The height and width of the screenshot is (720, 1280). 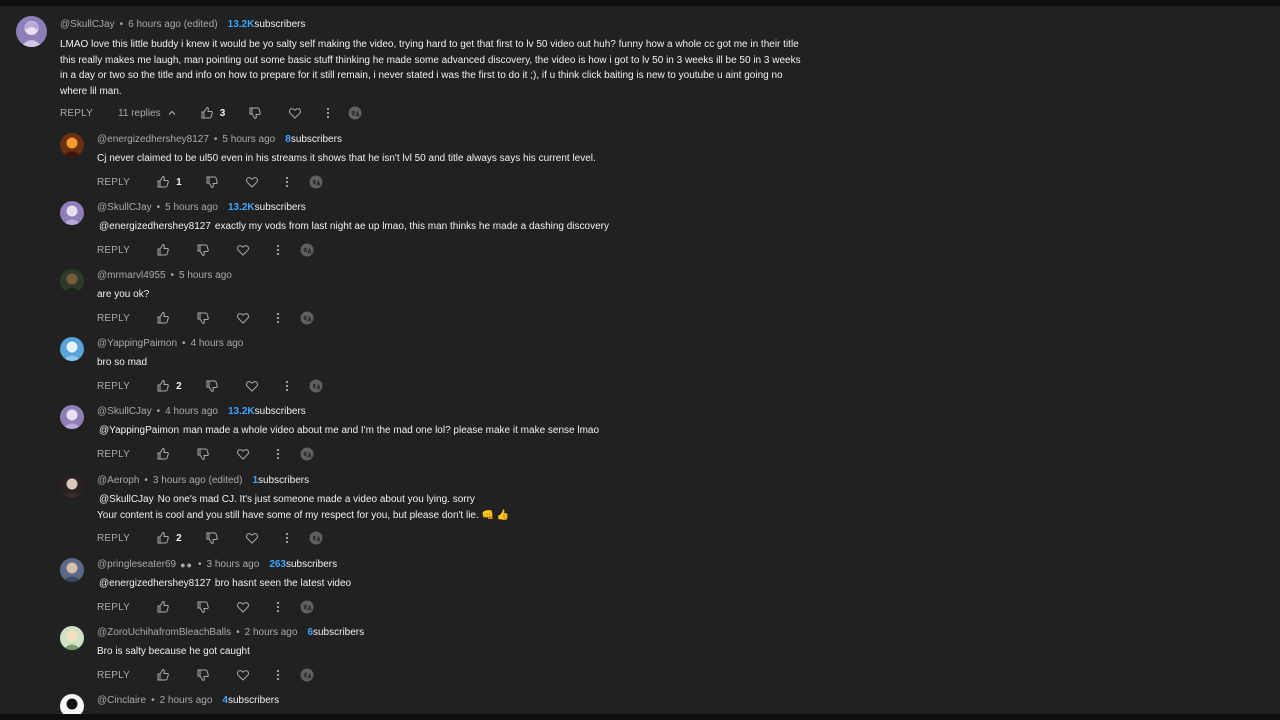 I want to click on subscriber-label: subscribers, so click(x=339, y=632).